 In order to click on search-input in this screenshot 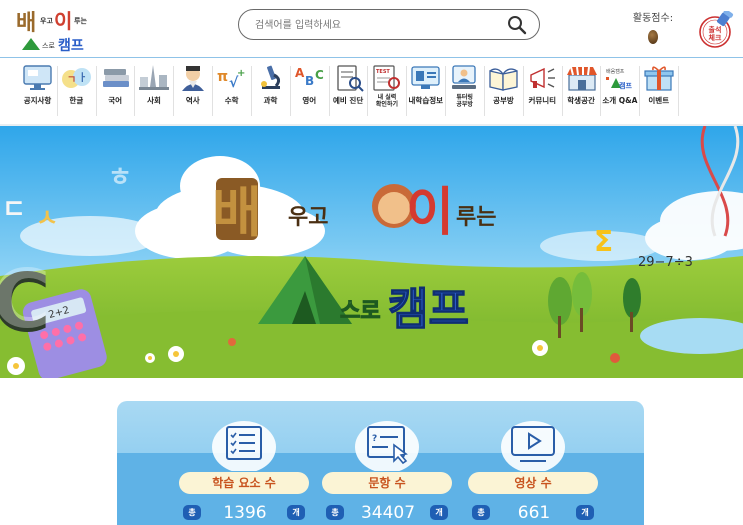, I will do `click(375, 25)`.